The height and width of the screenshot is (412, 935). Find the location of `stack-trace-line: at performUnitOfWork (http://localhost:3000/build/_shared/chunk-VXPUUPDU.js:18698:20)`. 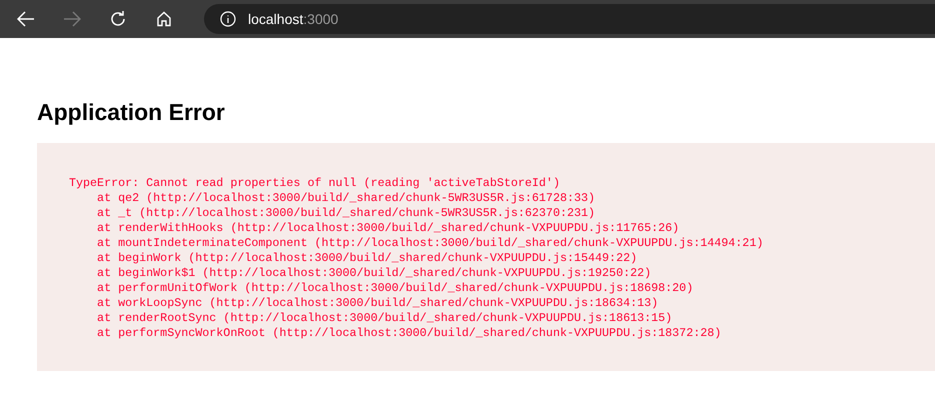

stack-trace-line: at performUnitOfWork (http://localhost:3000/build/_shared/chunk-VXPUUPDU.js:18698:20) is located at coordinates (395, 288).